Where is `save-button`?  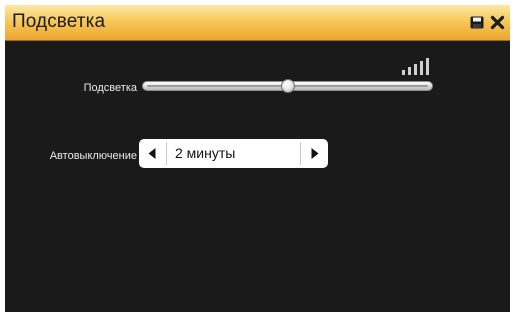 save-button is located at coordinates (477, 22).